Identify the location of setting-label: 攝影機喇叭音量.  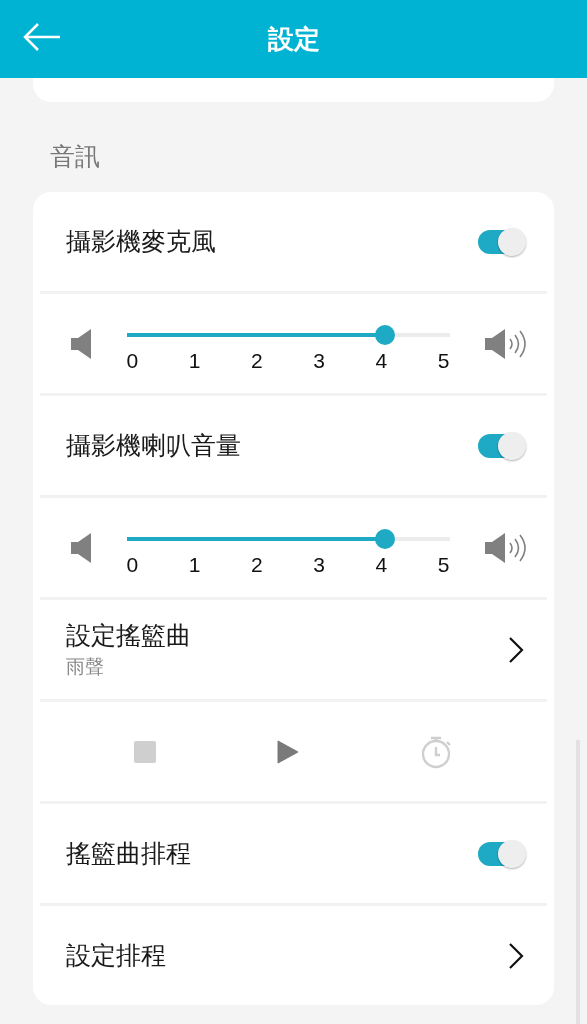
(153, 446).